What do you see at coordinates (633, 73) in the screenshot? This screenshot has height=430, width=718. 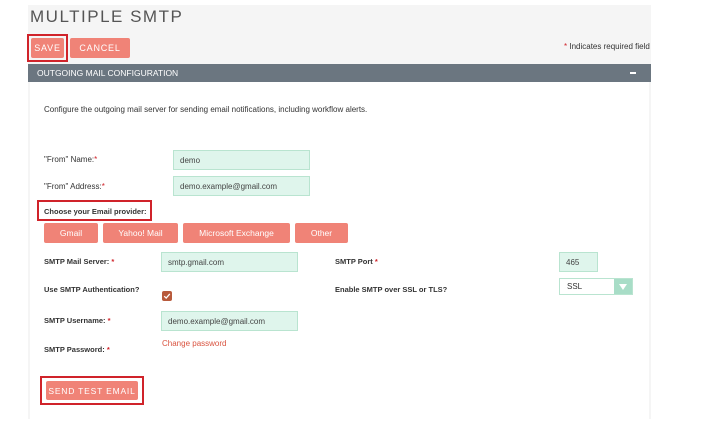 I see `minus-icon` at bounding box center [633, 73].